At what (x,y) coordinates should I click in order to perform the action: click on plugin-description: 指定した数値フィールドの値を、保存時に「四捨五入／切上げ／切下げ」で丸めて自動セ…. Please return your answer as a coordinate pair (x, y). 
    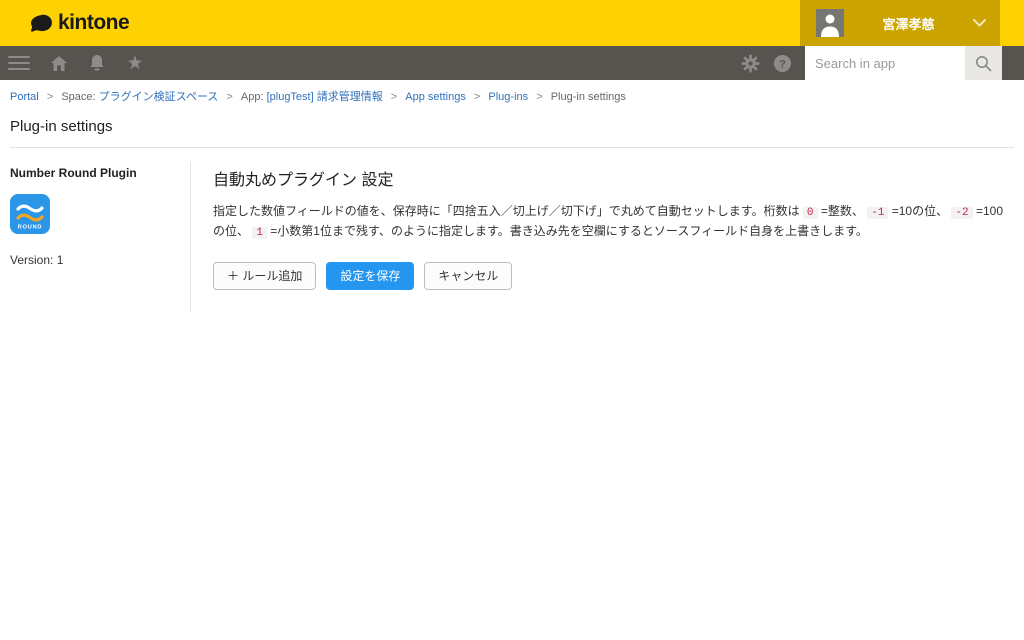
    Looking at the image, I should click on (611, 222).